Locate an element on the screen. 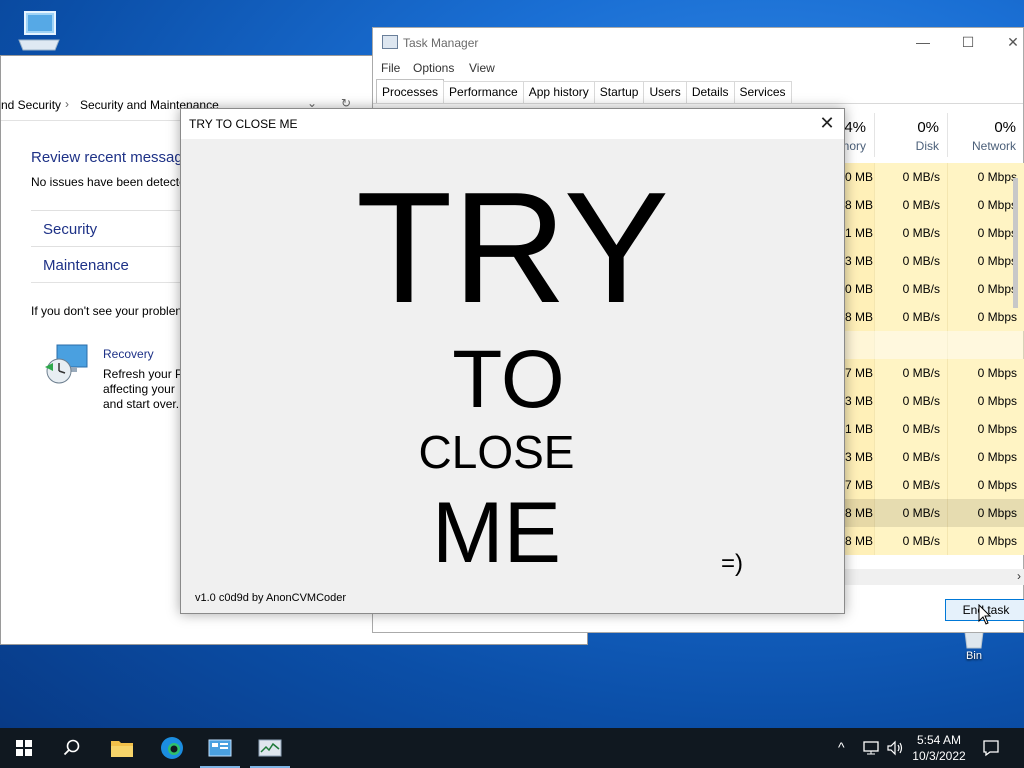 The height and width of the screenshot is (768, 1024). recovery-line: affecting your is located at coordinates (139, 389).